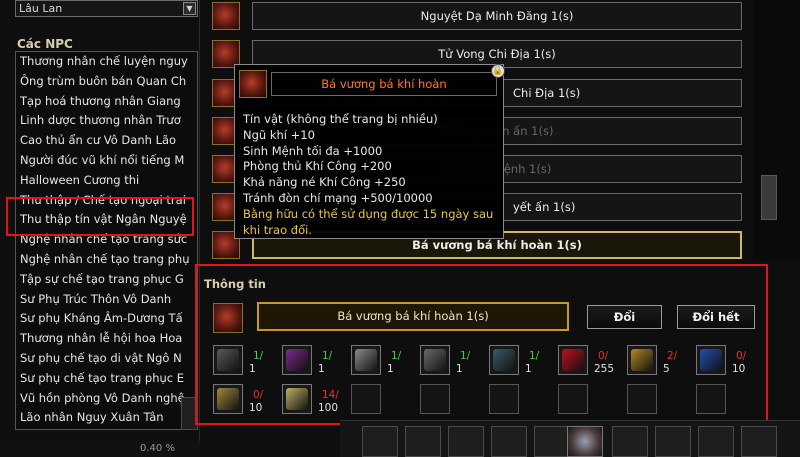  What do you see at coordinates (106, 339) in the screenshot?
I see `npc-list-item: Thương nhân lễ hội hoa Hoa` at bounding box center [106, 339].